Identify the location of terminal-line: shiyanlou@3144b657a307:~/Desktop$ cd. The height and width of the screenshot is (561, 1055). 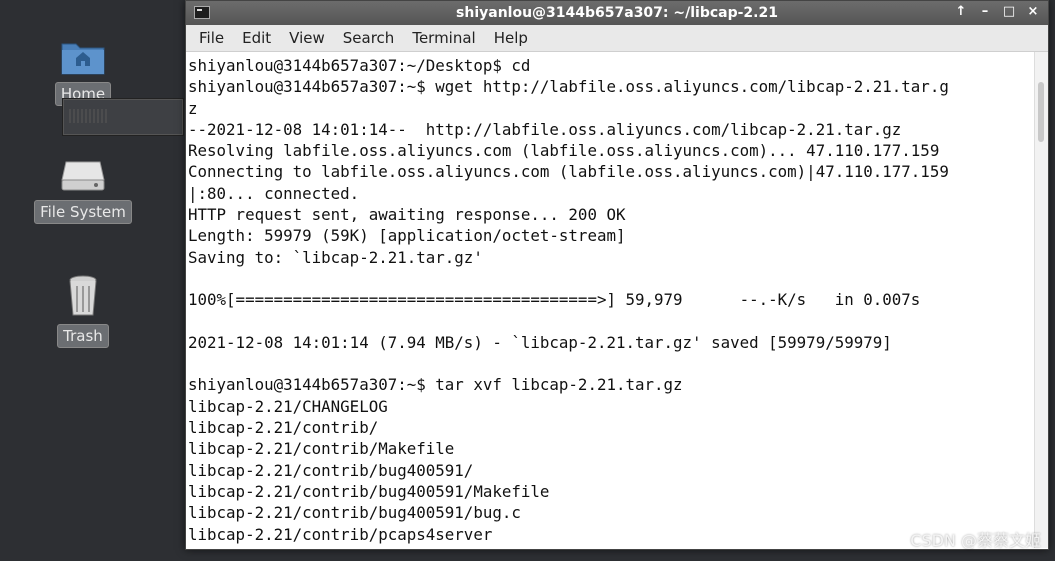
(359, 65).